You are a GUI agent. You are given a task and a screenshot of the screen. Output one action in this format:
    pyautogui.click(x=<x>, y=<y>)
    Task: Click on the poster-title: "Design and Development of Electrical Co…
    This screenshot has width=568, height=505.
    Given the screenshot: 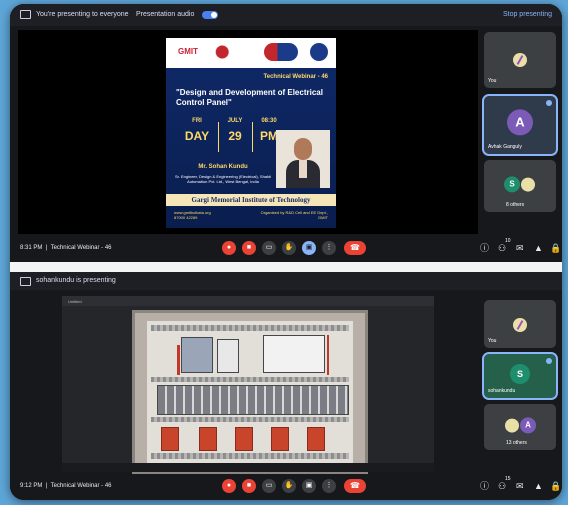 What is the action you would take?
    pyautogui.click(x=249, y=97)
    